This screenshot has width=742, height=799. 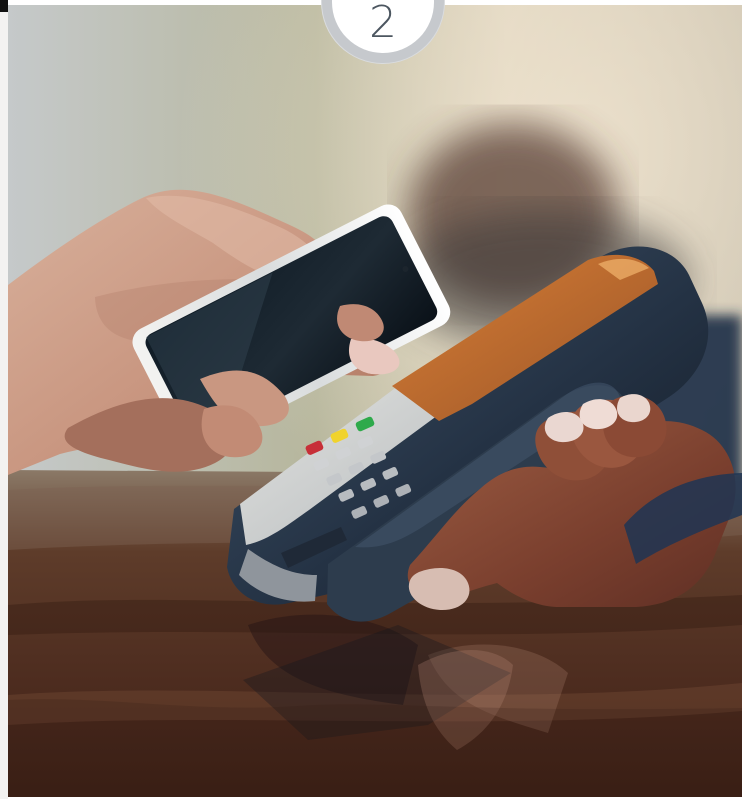 I want to click on step-number-label: 2, so click(x=383, y=24).